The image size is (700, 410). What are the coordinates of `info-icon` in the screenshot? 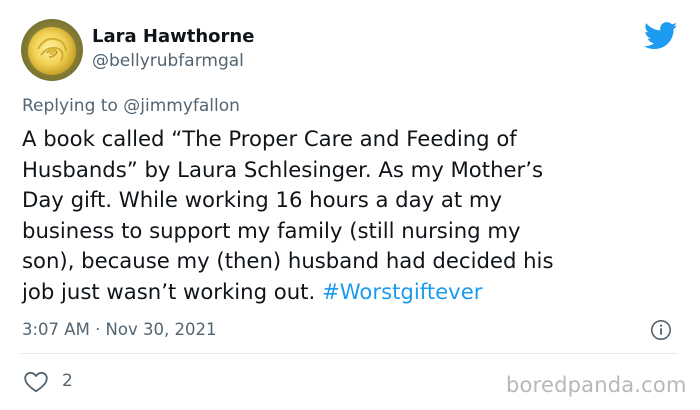 It's located at (661, 330).